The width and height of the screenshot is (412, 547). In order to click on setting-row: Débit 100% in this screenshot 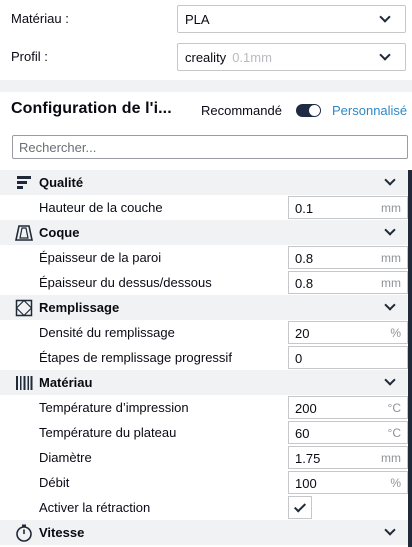, I will do `click(206, 482)`.